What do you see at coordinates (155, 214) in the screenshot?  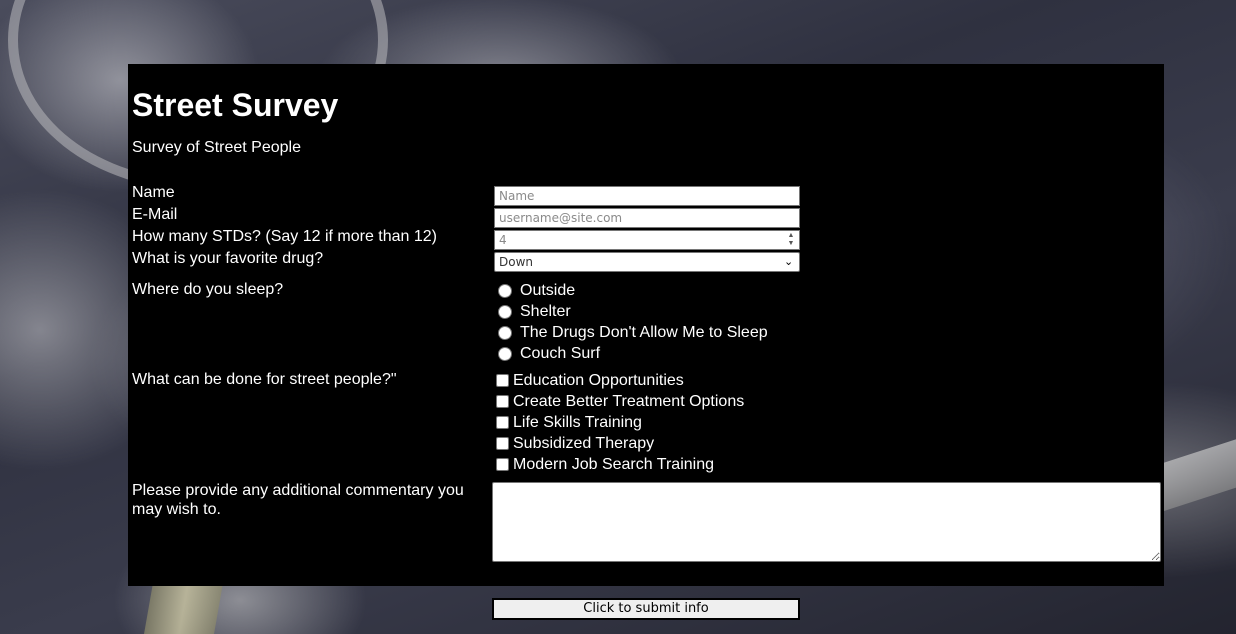 I see `email-label: E-Mail` at bounding box center [155, 214].